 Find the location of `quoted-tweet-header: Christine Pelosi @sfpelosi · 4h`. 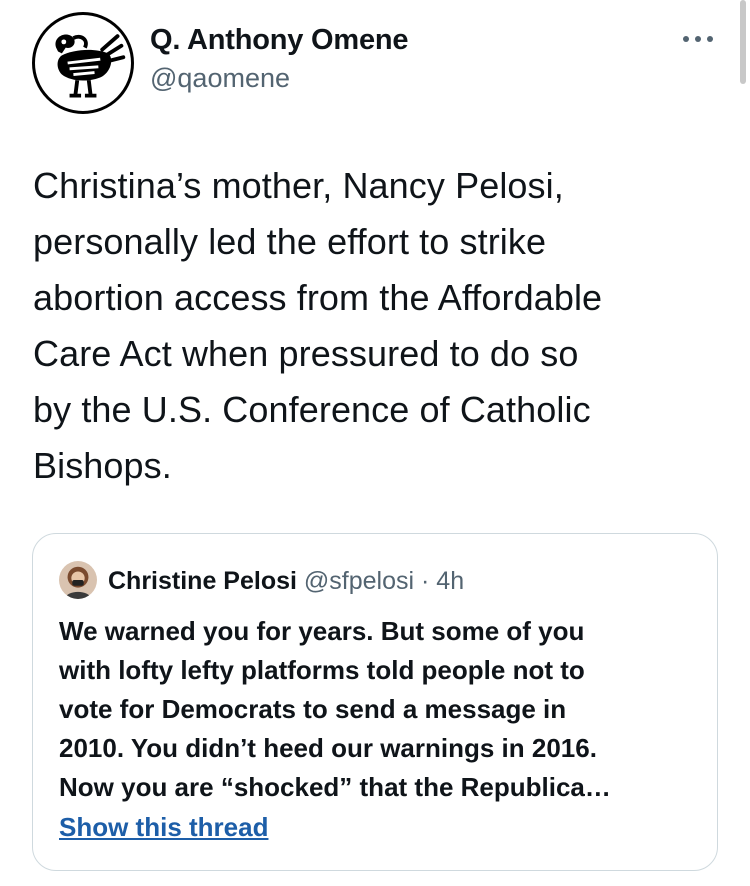

quoted-tweet-header: Christine Pelosi @sfpelosi · 4h is located at coordinates (286, 581).